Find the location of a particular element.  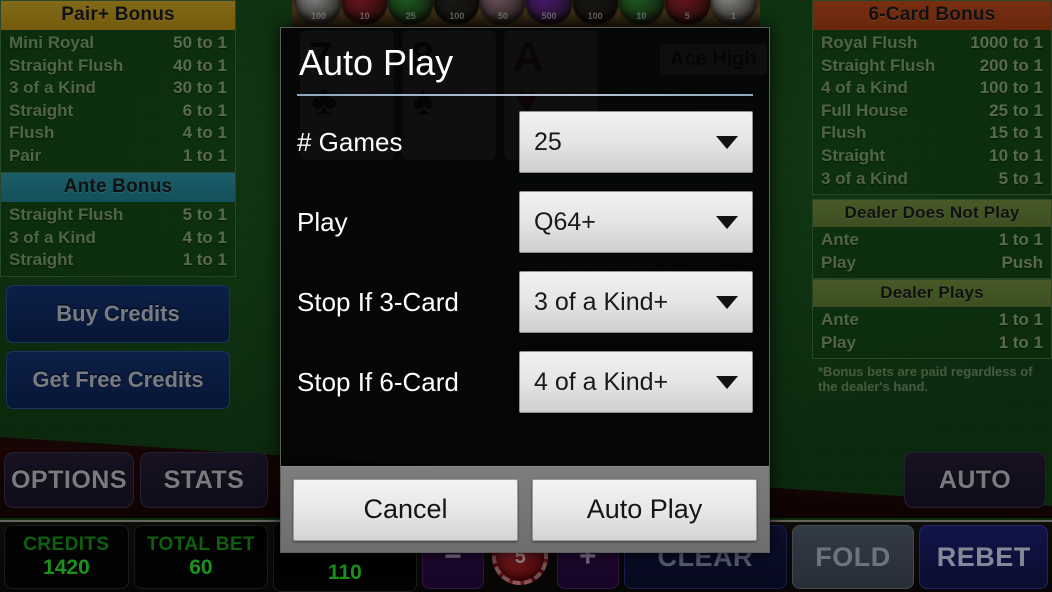

dialog-field-value: 25 is located at coordinates (548, 141).